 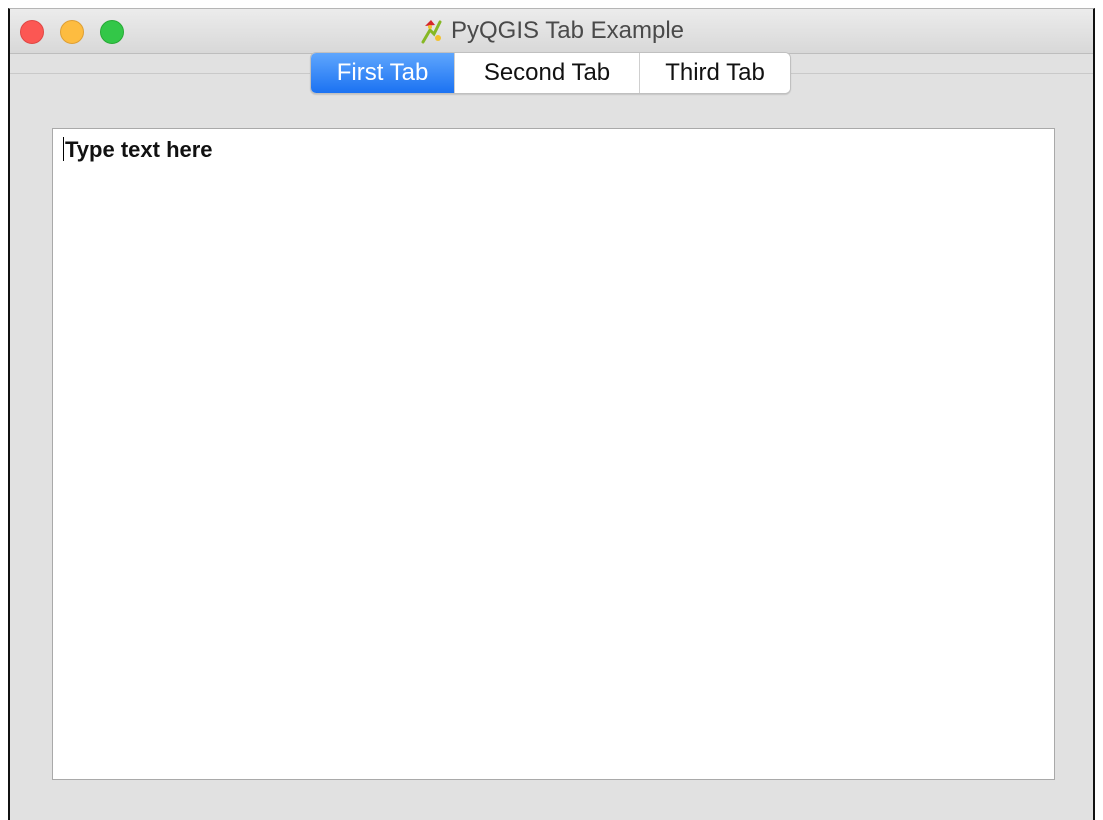 I want to click on tab-bar: First Tab Second Tab Third Tab, so click(x=550, y=73).